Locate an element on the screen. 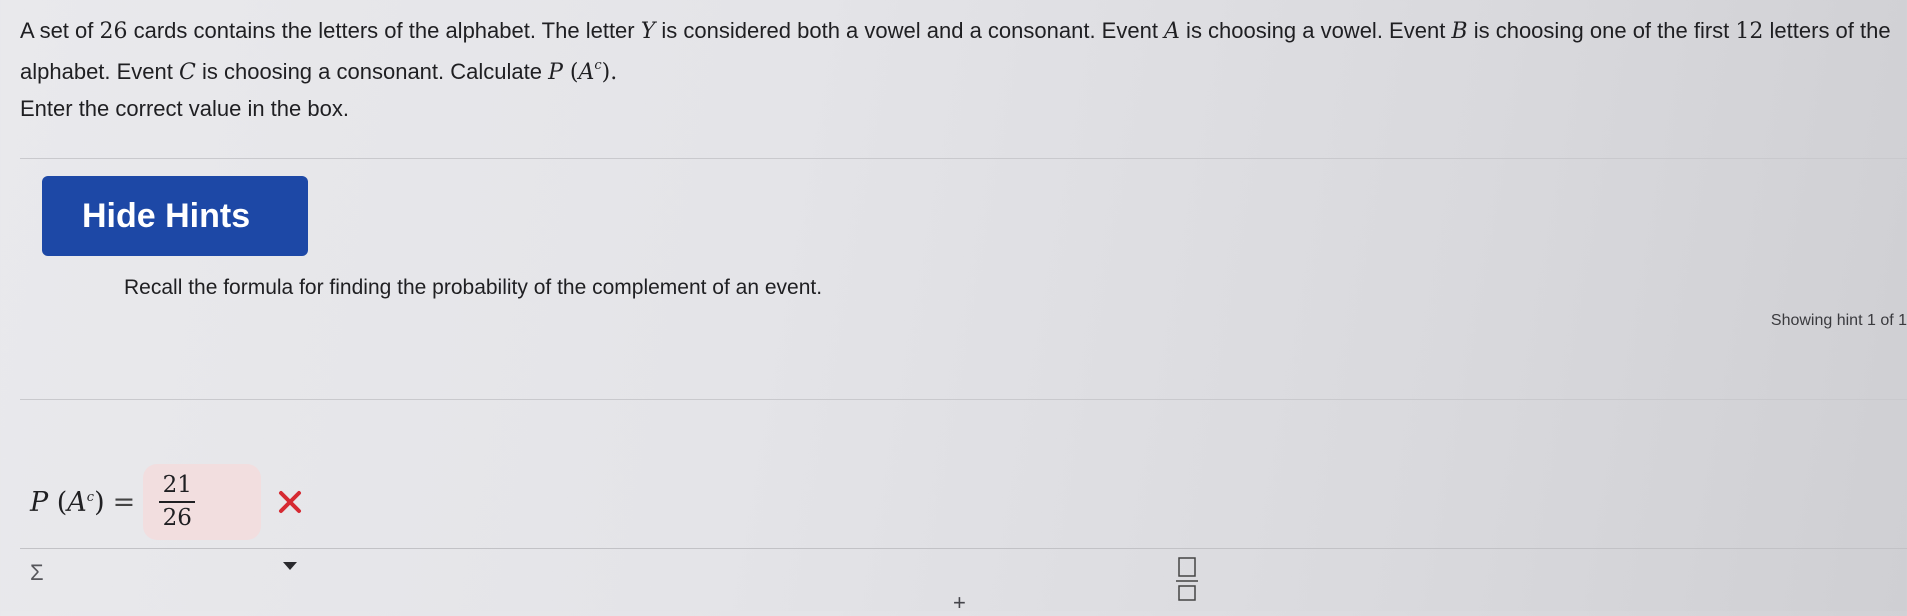  fraction-bar is located at coordinates (177, 502).